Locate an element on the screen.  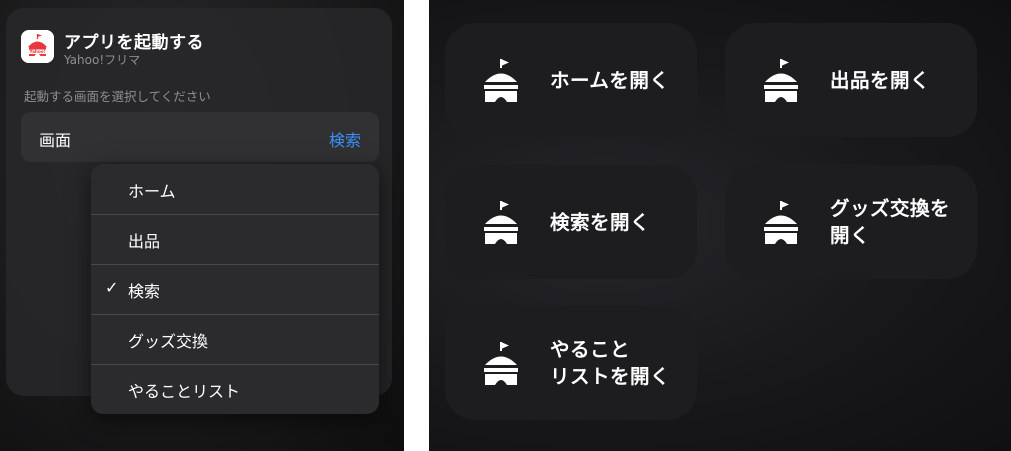
shortcut-tile-open-todo-list: やること リストを開く is located at coordinates (571, 363).